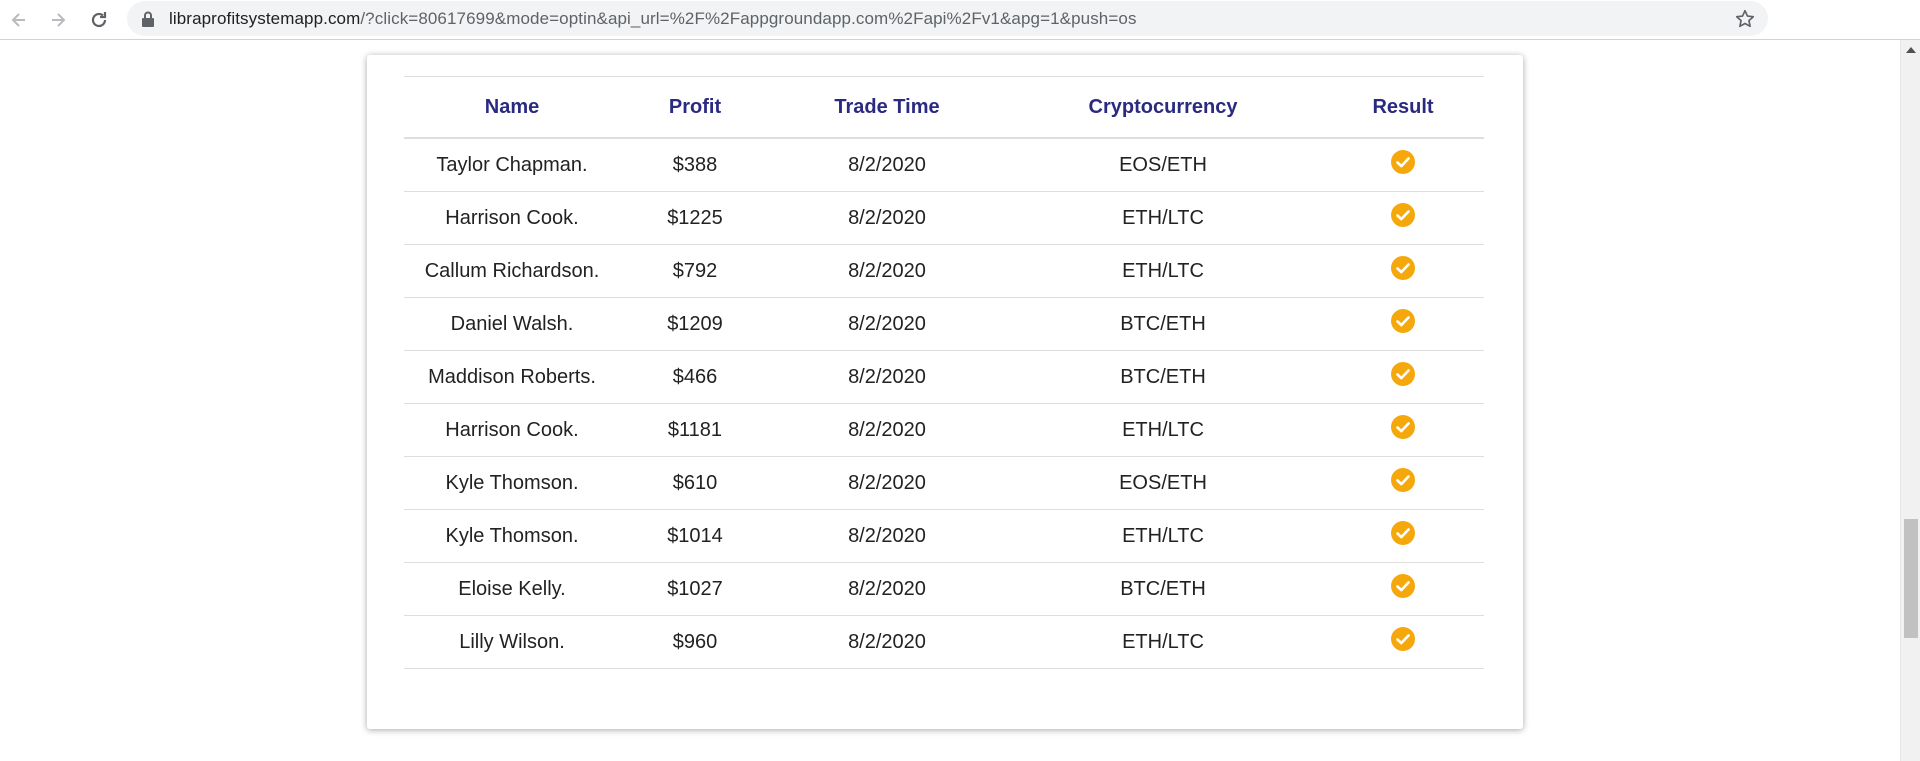 Image resolution: width=1920 pixels, height=761 pixels. I want to click on table-row: Callum Richardson. $792 8/2/2020 ETH/LTC, so click(944, 271).